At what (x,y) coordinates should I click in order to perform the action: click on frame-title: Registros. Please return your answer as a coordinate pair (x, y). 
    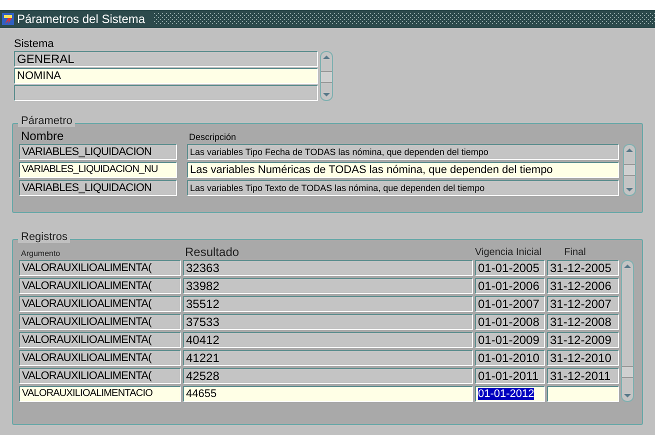
    Looking at the image, I should click on (44, 237).